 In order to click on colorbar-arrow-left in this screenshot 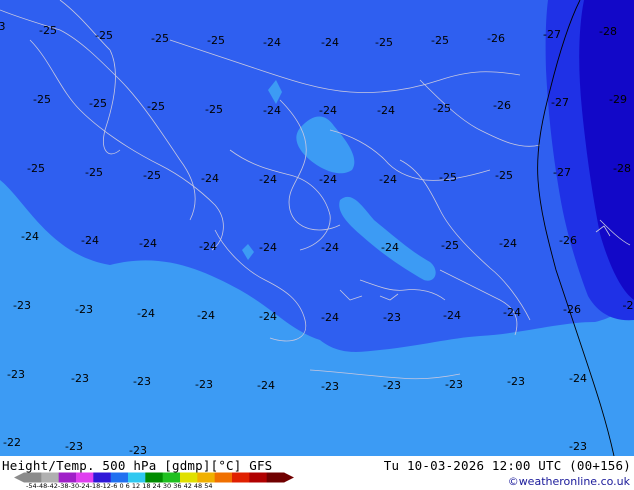, I will do `click(19, 477)`.